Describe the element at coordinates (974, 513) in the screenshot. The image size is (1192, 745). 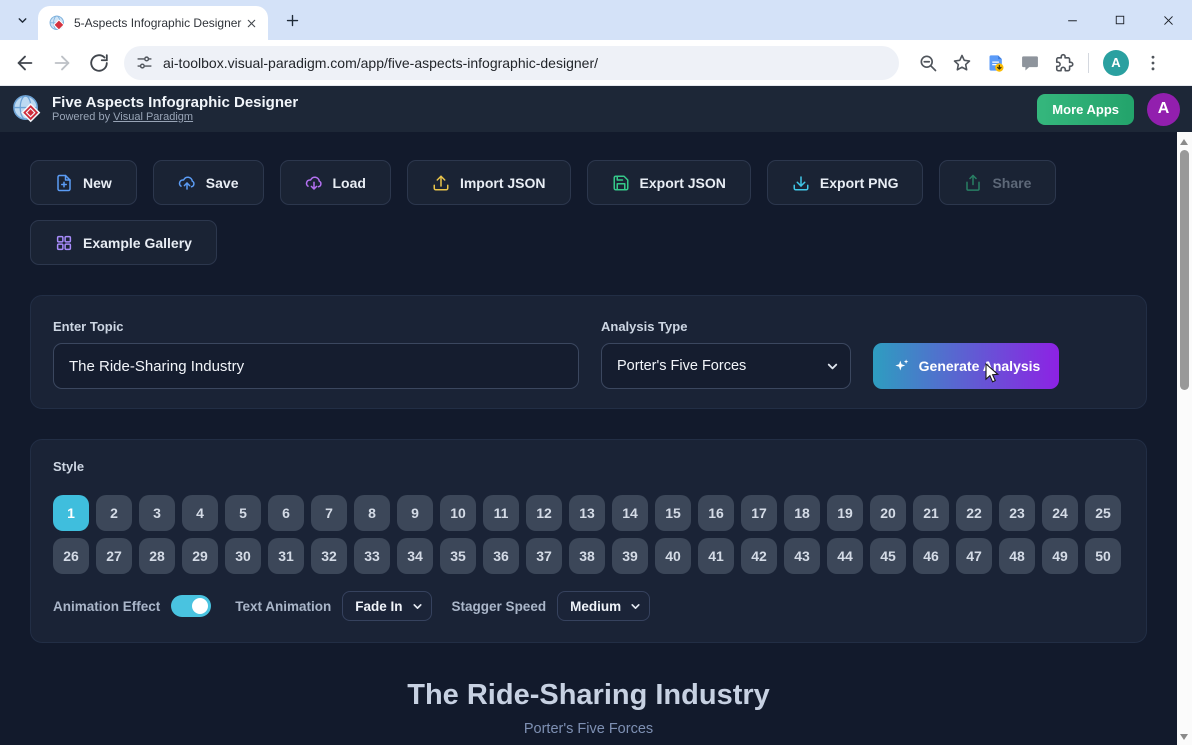
I see `style-button-22: 22` at that location.